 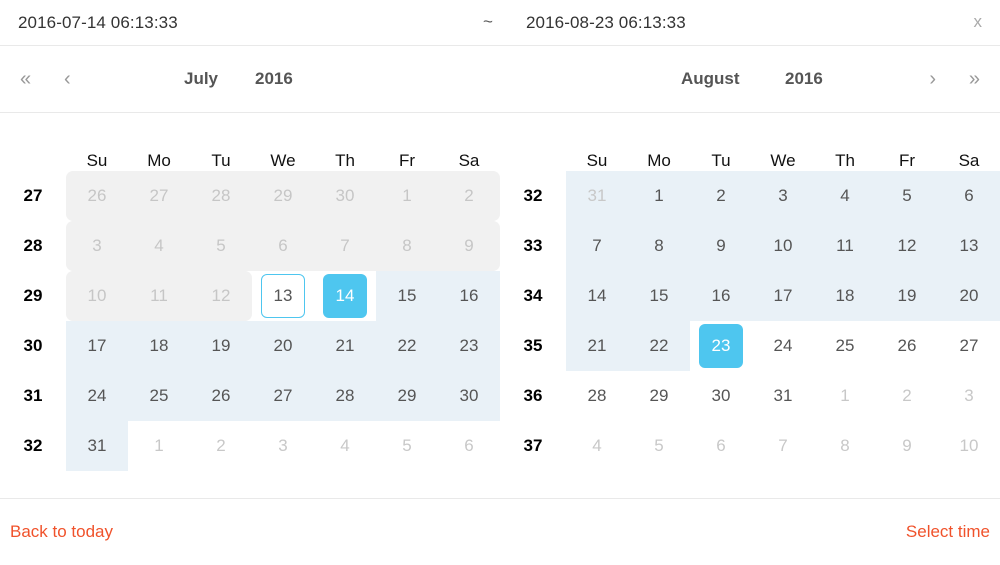 I want to click on day-cell-in-range: 14, so click(x=597, y=296).